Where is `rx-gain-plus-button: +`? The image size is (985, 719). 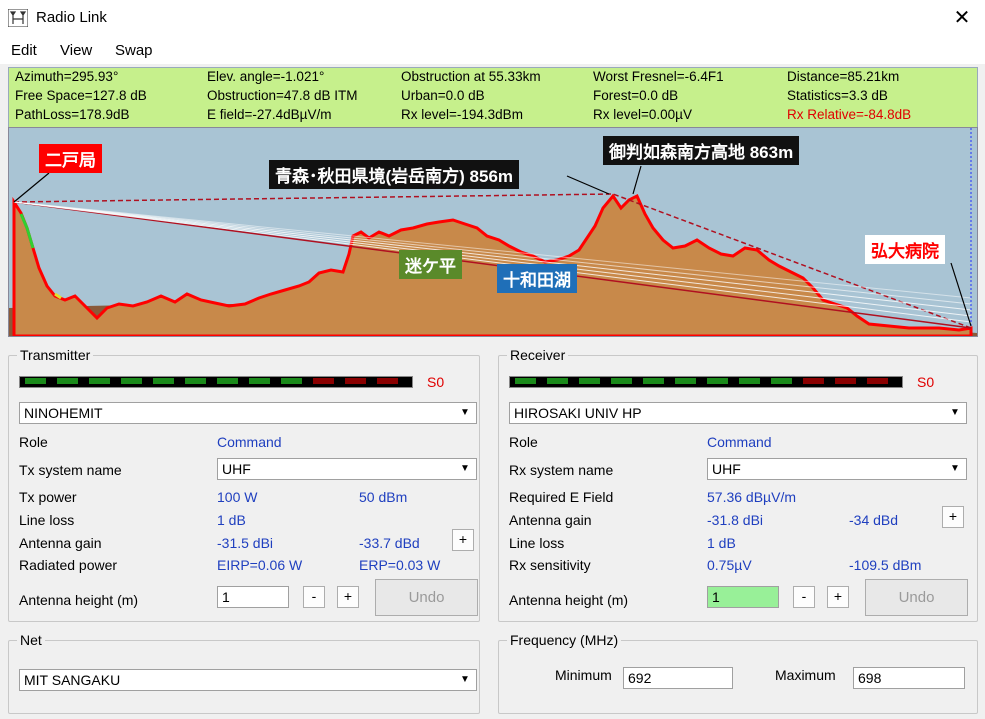
rx-gain-plus-button: + is located at coordinates (953, 517).